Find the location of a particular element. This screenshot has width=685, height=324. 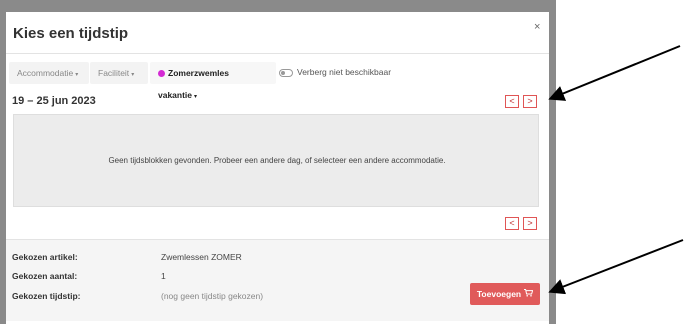

toggle-knob is located at coordinates (283, 73).